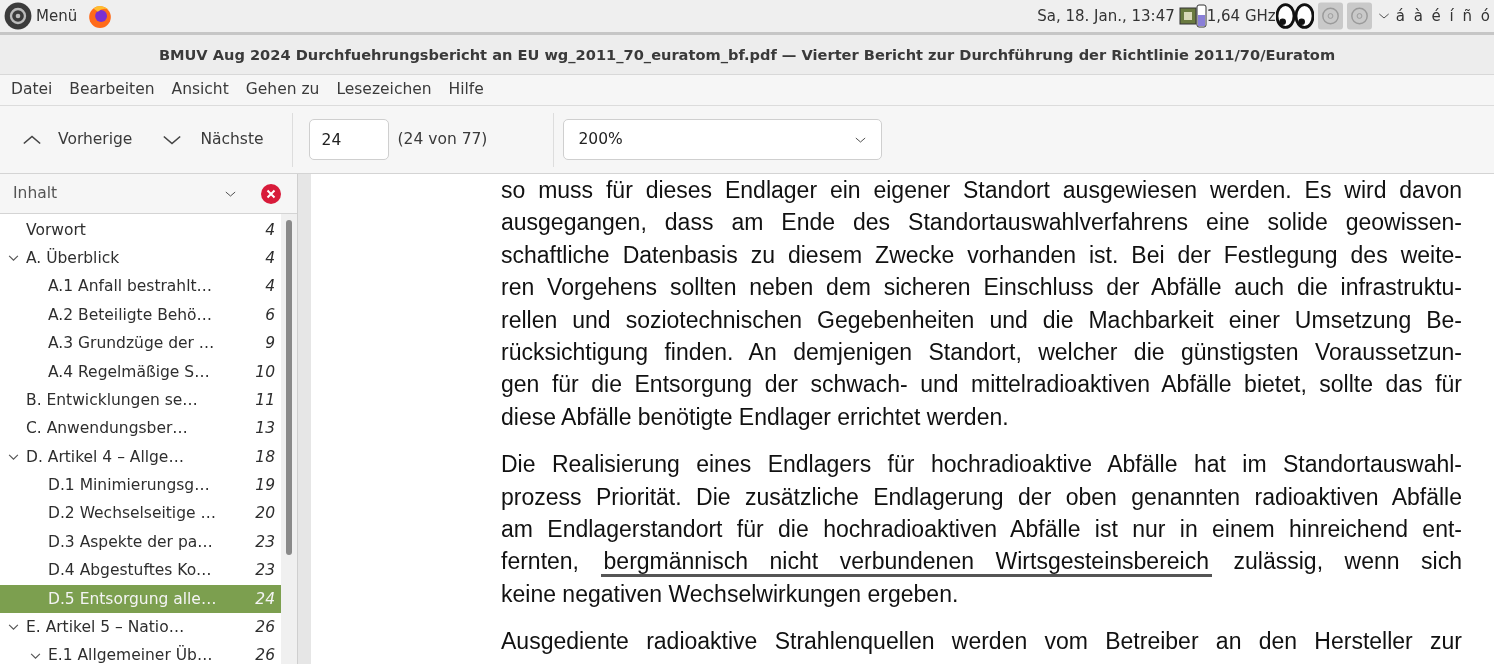 Image resolution: width=1494 pixels, height=664 pixels. Describe the element at coordinates (289, 387) in the screenshot. I see `scrollbar-thumb` at that location.